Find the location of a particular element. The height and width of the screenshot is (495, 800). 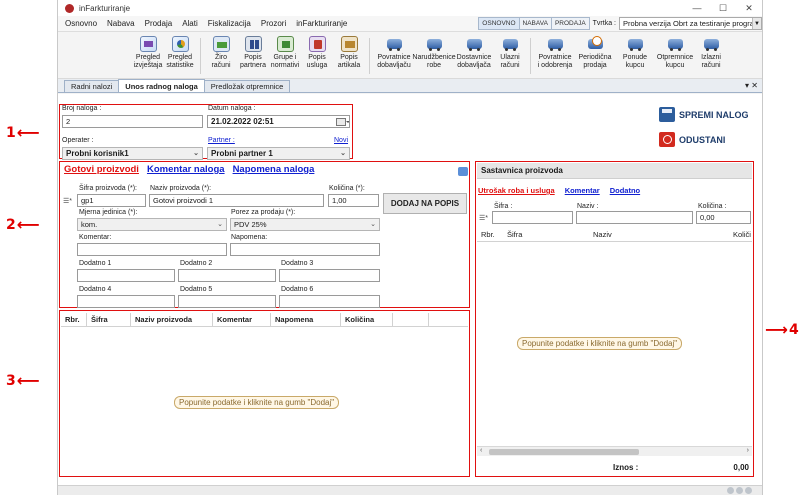

menu-prodaja: Prodaja is located at coordinates (159, 23).